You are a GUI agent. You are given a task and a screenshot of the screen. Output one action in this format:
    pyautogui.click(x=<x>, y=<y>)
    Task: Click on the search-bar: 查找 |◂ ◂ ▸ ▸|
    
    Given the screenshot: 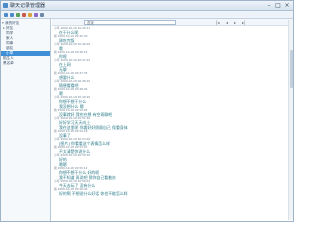 What is the action you would take?
    pyautogui.click(x=172, y=22)
    